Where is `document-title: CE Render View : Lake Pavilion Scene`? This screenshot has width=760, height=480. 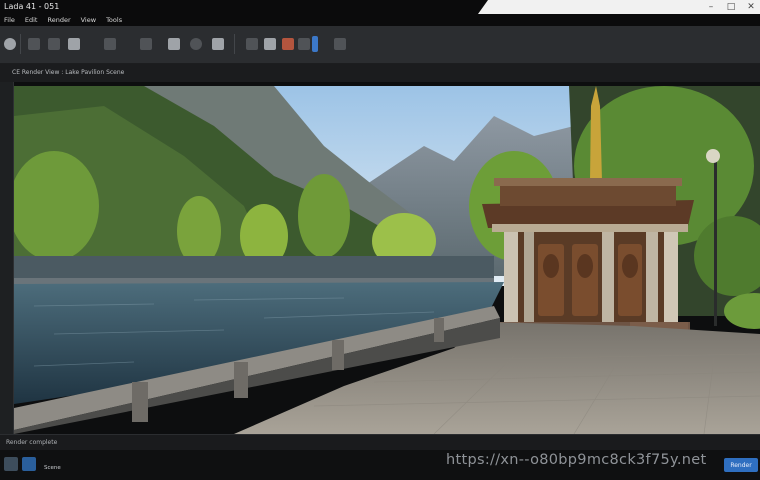
document-title: CE Render View : Lake Pavilion Scene is located at coordinates (68, 72).